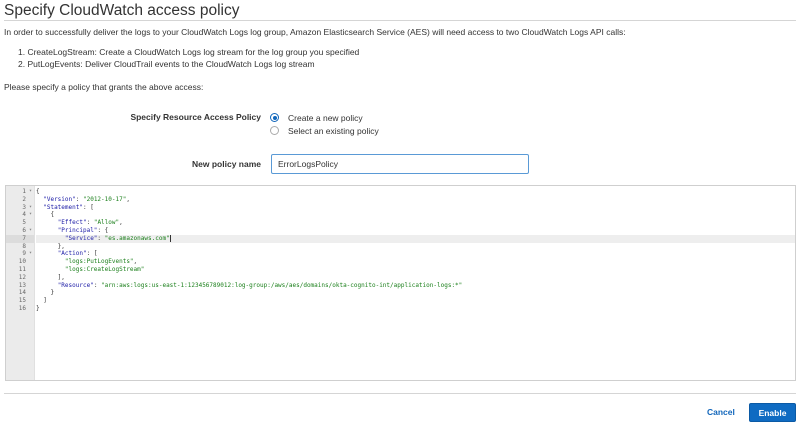 This screenshot has height=427, width=800. What do you see at coordinates (41, 301) in the screenshot?
I see `code-line: ]` at bounding box center [41, 301].